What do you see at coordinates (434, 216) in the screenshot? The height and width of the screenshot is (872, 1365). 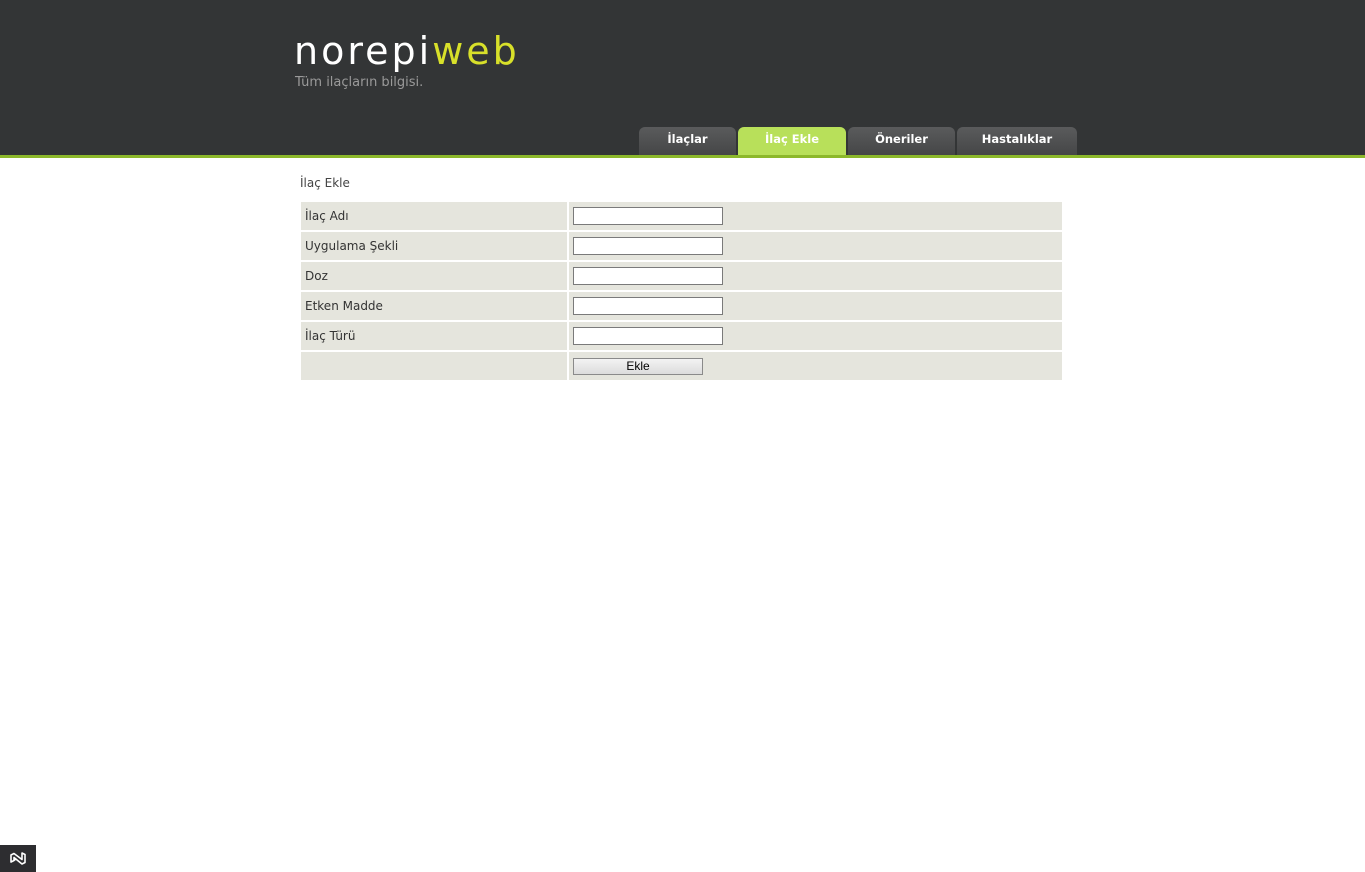 I see `field-label: İlaç Adı` at bounding box center [434, 216].